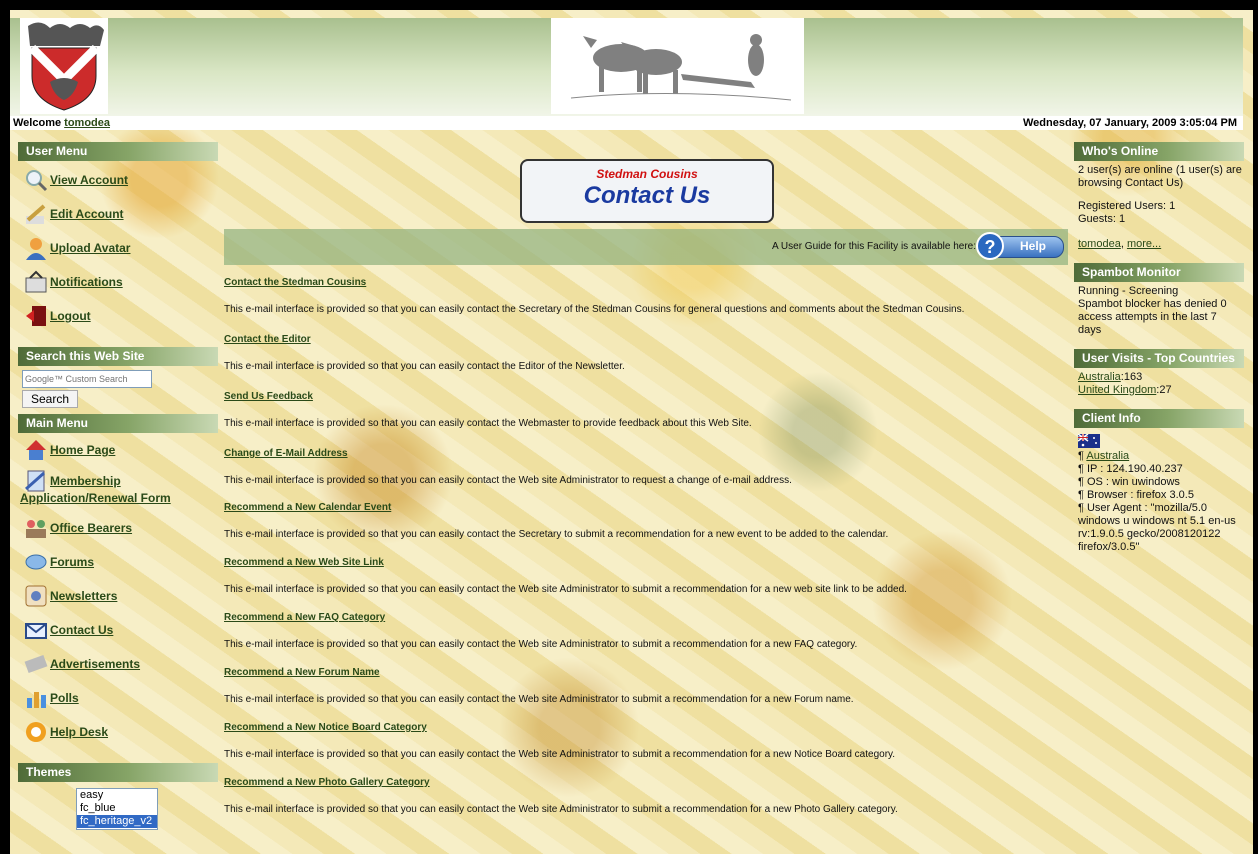  I want to click on menu-forums: Forums, so click(118, 562).